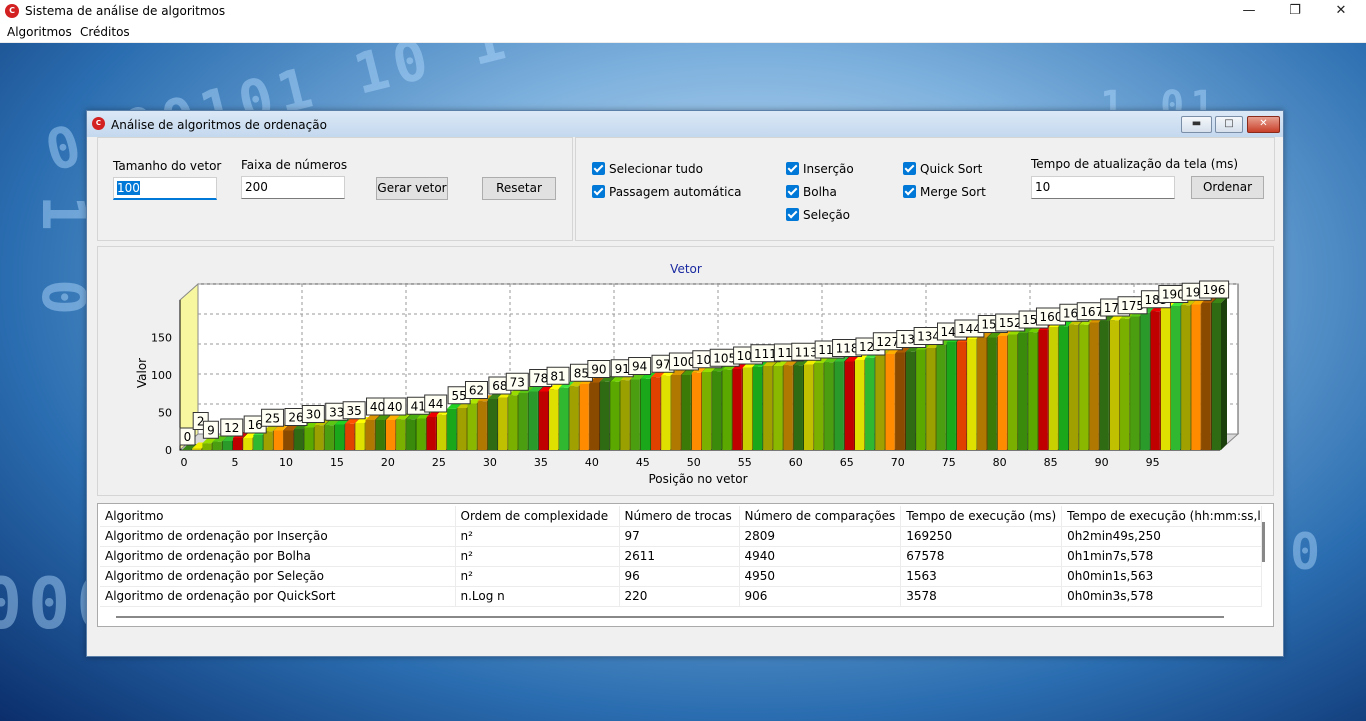 This screenshot has width=1366, height=721. What do you see at coordinates (656, 169) in the screenshot?
I see `select-all-label: Selecionar tudo` at bounding box center [656, 169].